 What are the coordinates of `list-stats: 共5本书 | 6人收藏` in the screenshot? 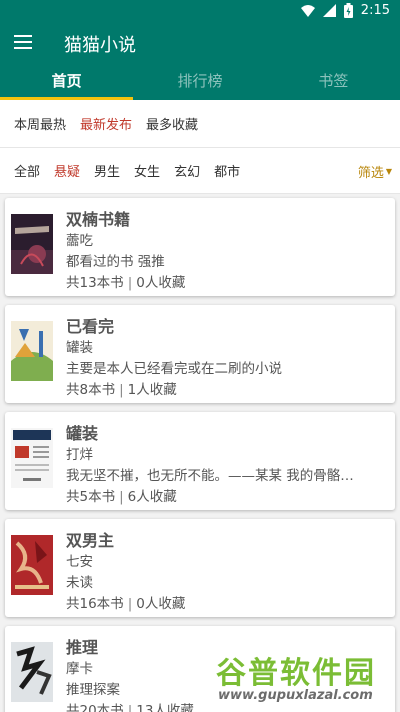 It's located at (121, 495).